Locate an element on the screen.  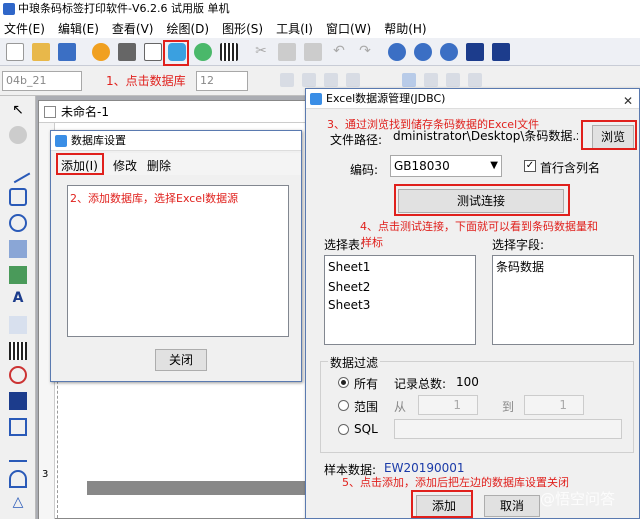
select-arrow-icon: ↖ is located at coordinates (18, 111).